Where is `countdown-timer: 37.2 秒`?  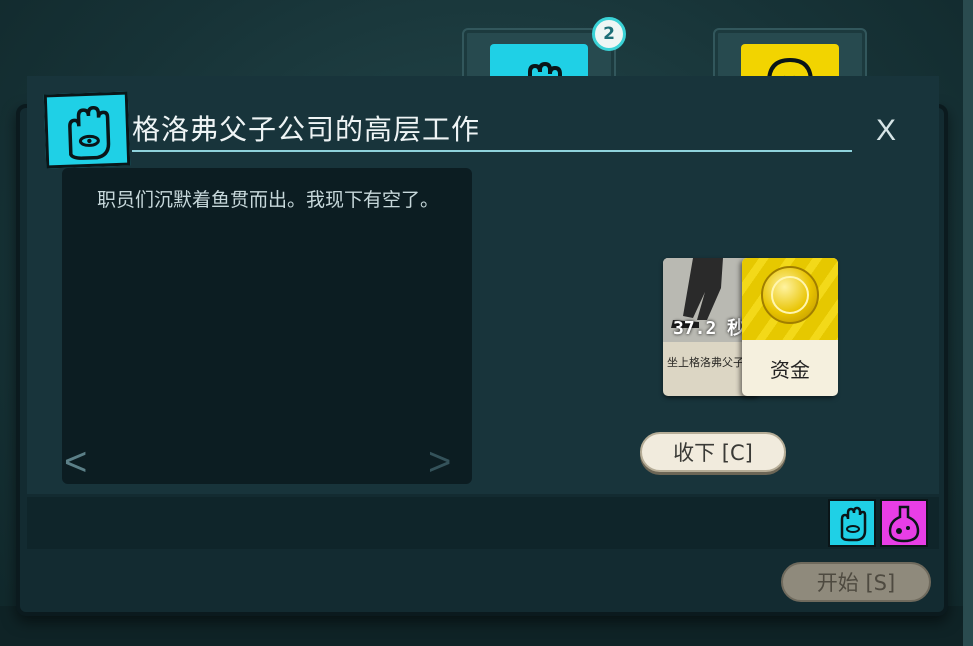
countdown-timer: 37.2 秒 is located at coordinates (709, 328).